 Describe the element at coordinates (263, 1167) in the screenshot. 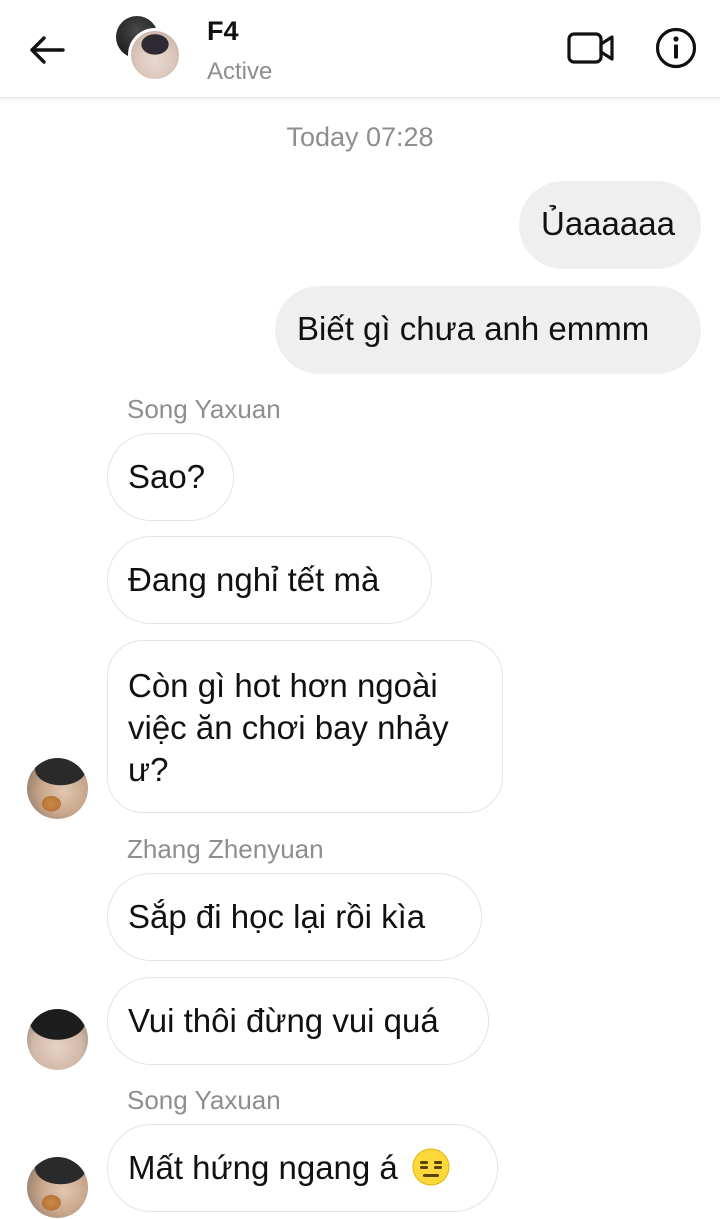

I see `message-text: Mất hứng ngang á` at that location.